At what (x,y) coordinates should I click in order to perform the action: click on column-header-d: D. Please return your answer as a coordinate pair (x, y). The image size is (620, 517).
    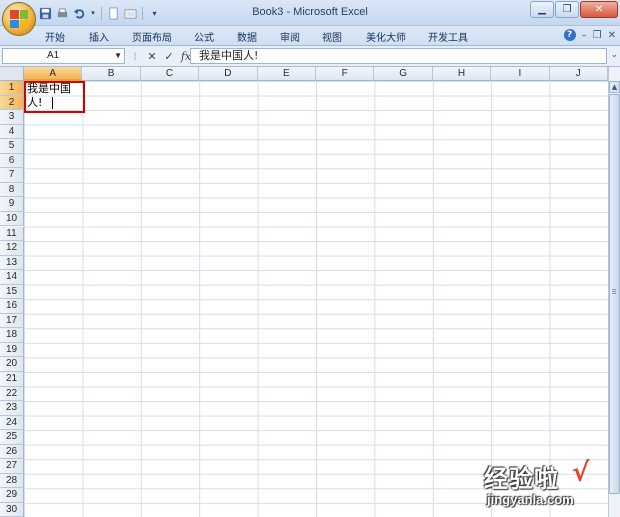
    Looking at the image, I should click on (228, 74).